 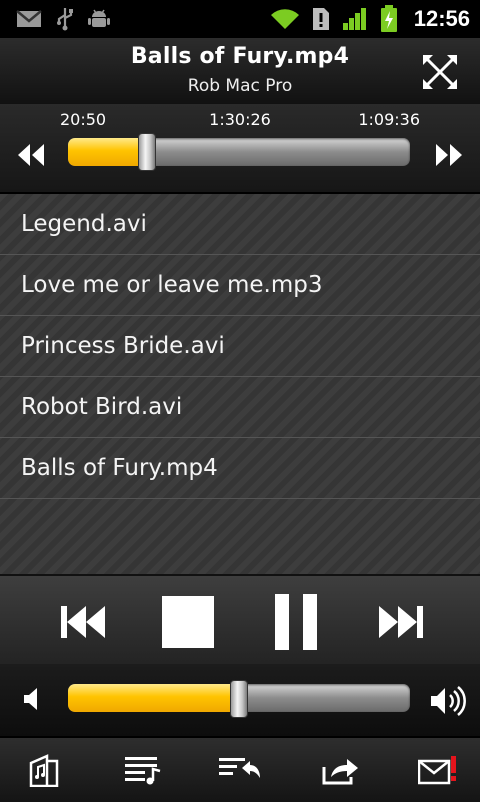 I want to click on open-folder-icon, so click(x=44, y=770).